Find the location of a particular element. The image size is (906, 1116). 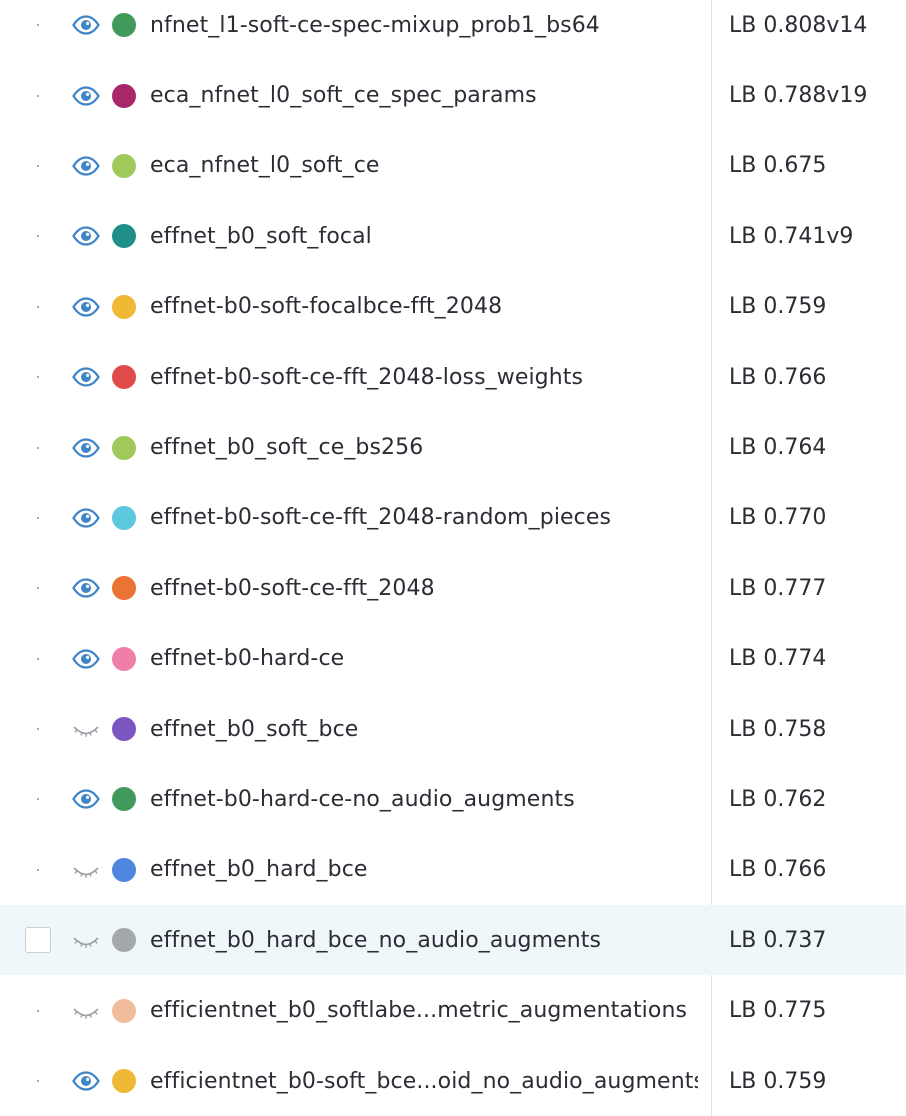

table-row: effnet_b0_soft_ce_bs256 LB 0.764 is located at coordinates (453, 447).